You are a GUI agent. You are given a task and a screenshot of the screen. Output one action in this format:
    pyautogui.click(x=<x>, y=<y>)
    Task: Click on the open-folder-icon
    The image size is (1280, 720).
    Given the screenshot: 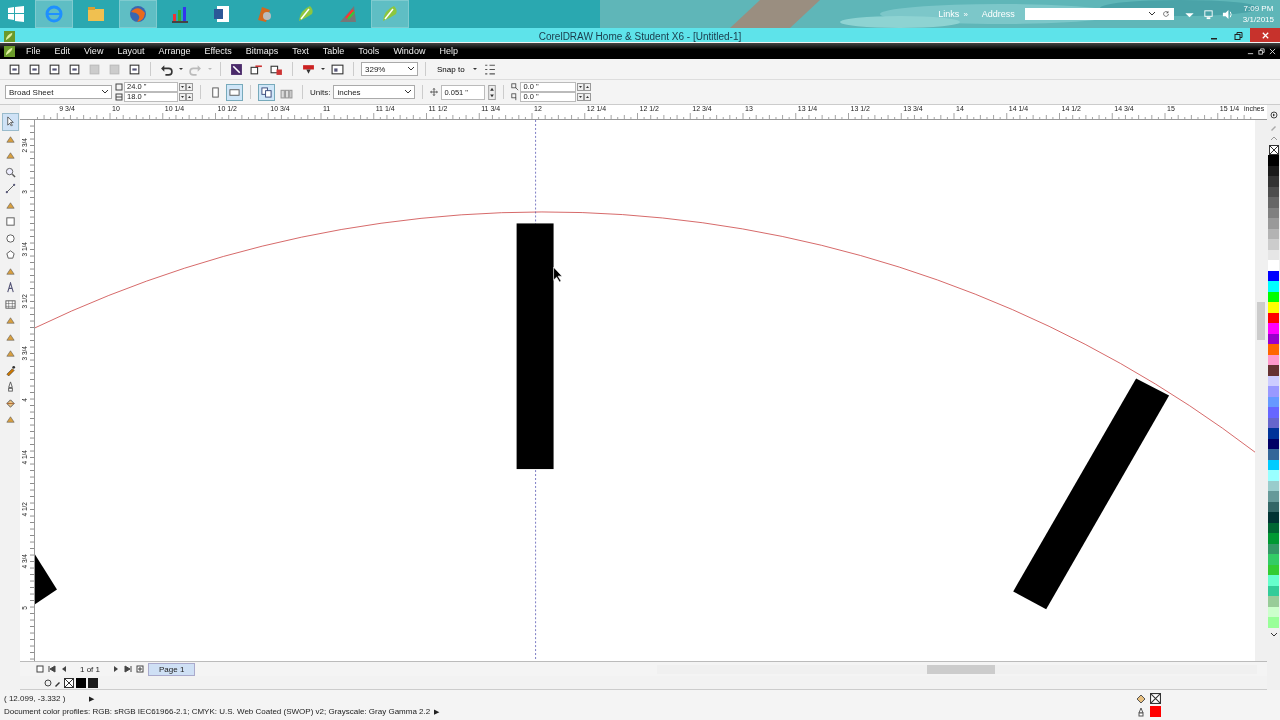 What is the action you would take?
    pyautogui.click(x=34, y=69)
    